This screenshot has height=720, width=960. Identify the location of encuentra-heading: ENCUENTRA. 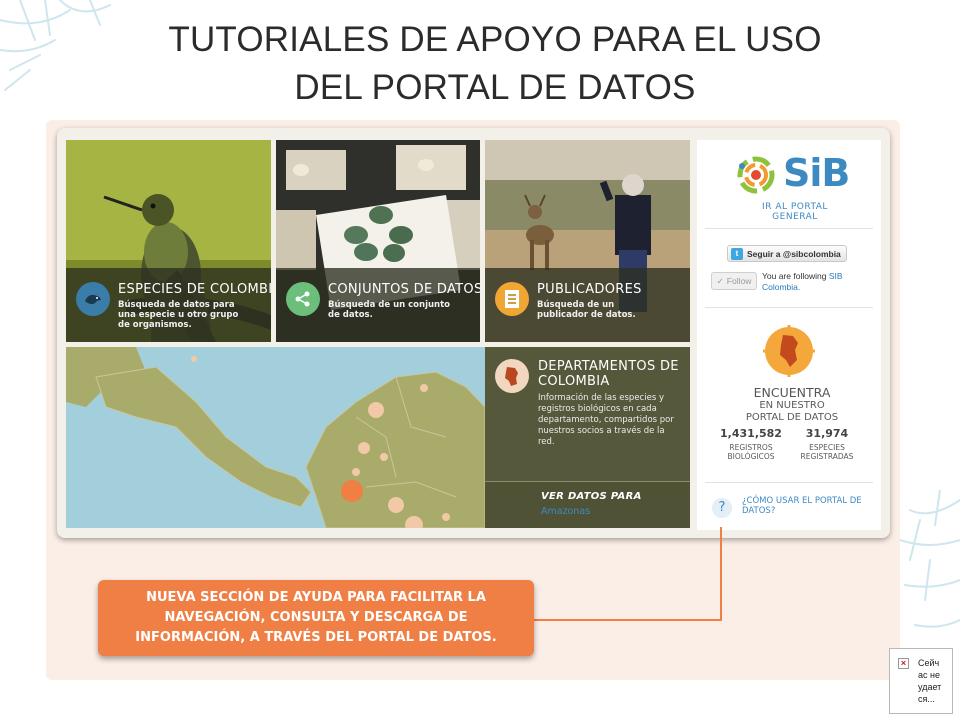
(792, 392).